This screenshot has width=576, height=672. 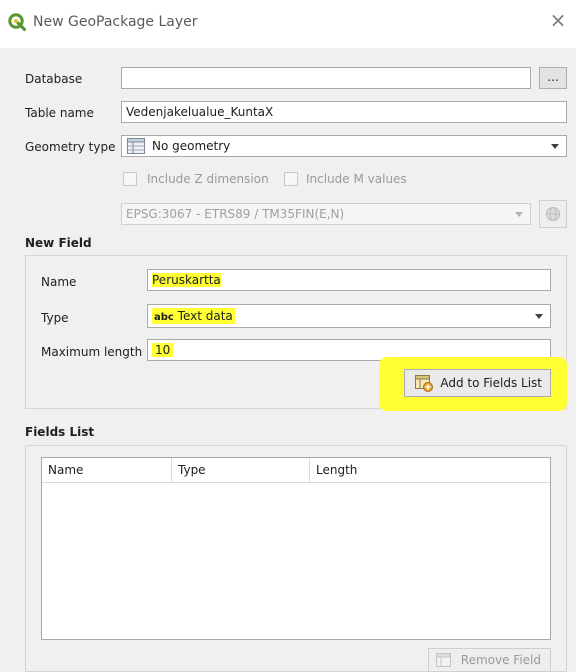 I want to click on database-label: Database, so click(x=54, y=79).